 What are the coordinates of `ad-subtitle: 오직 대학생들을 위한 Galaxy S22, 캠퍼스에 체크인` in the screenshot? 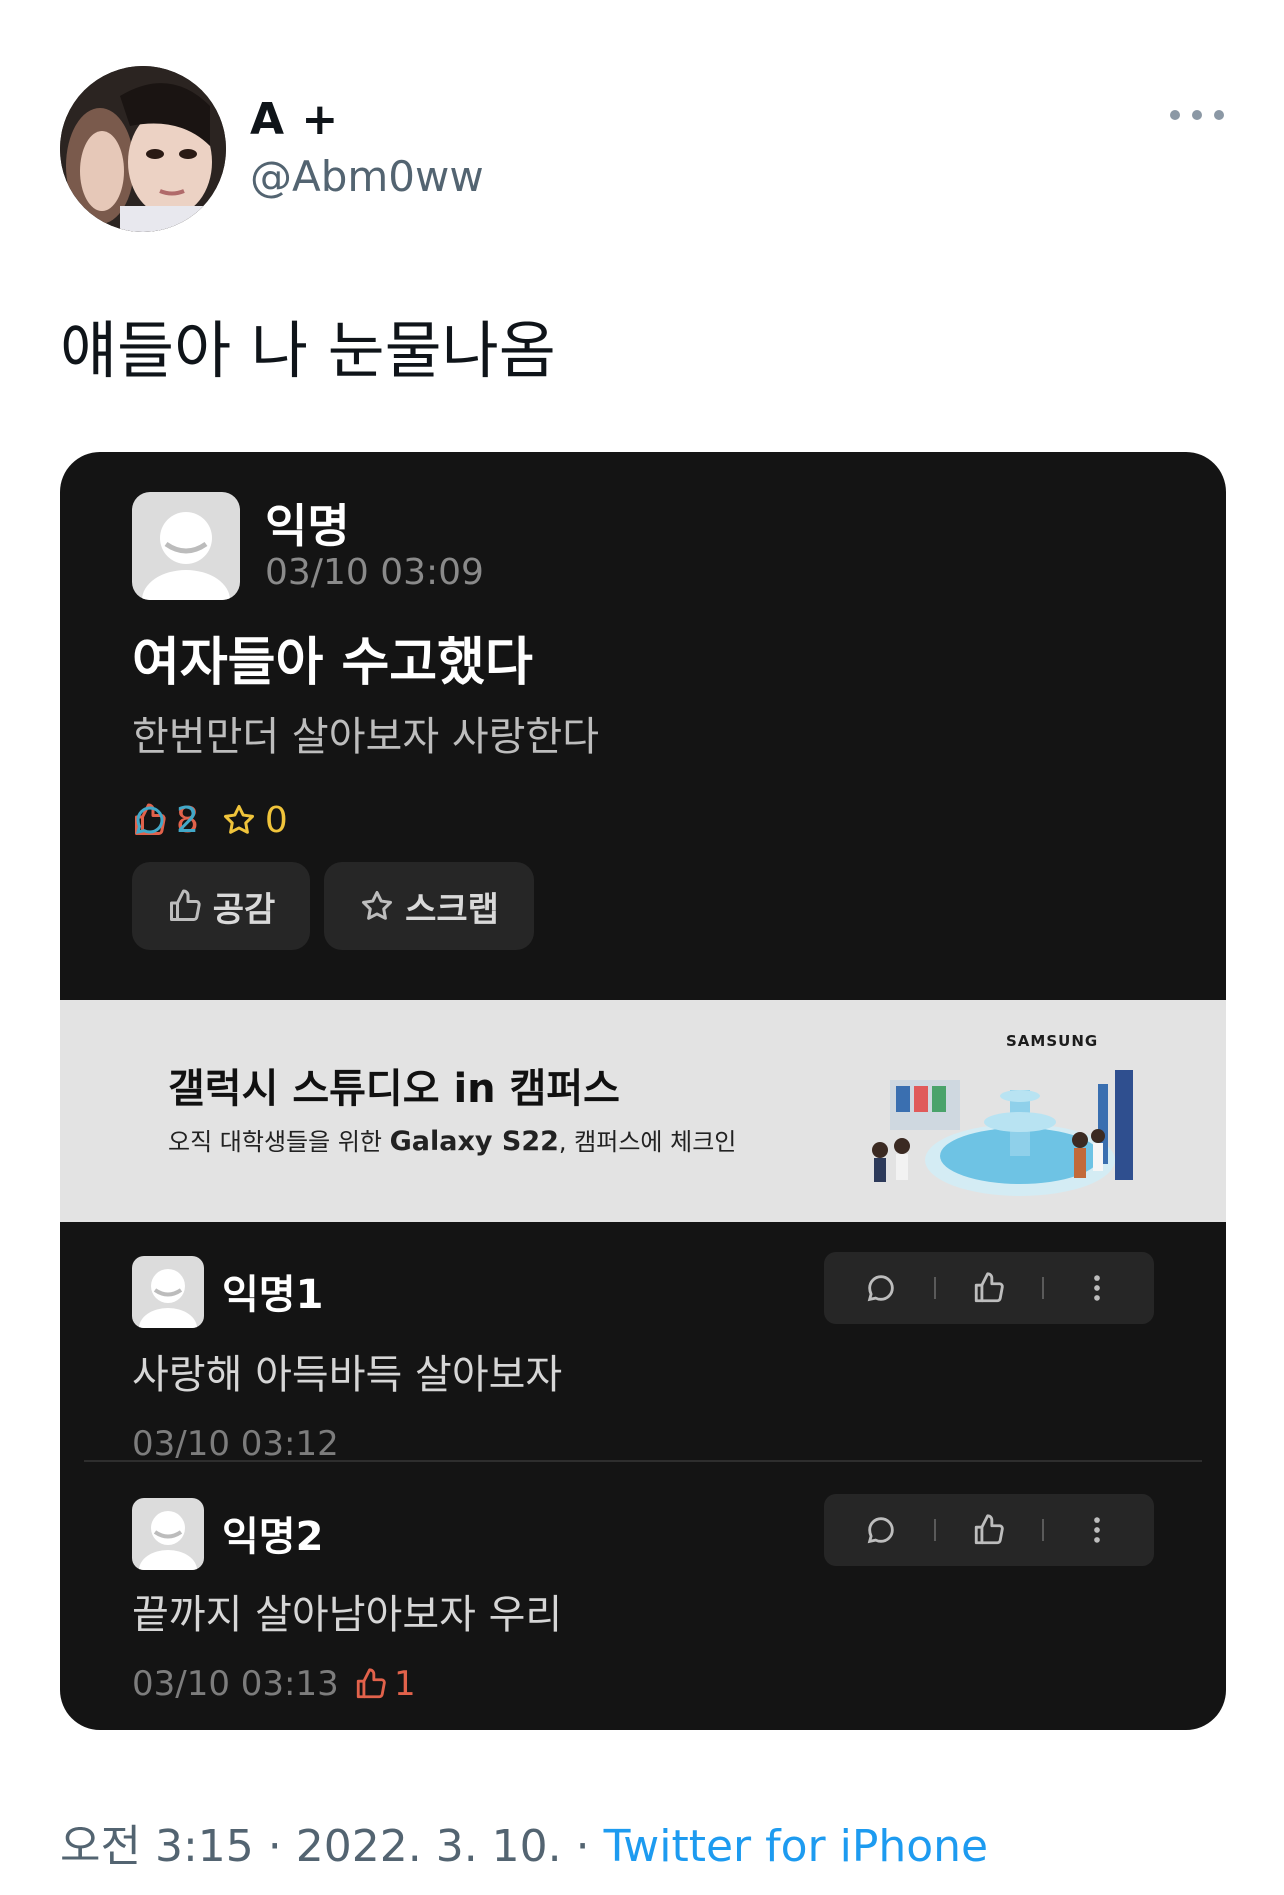 It's located at (452, 1141).